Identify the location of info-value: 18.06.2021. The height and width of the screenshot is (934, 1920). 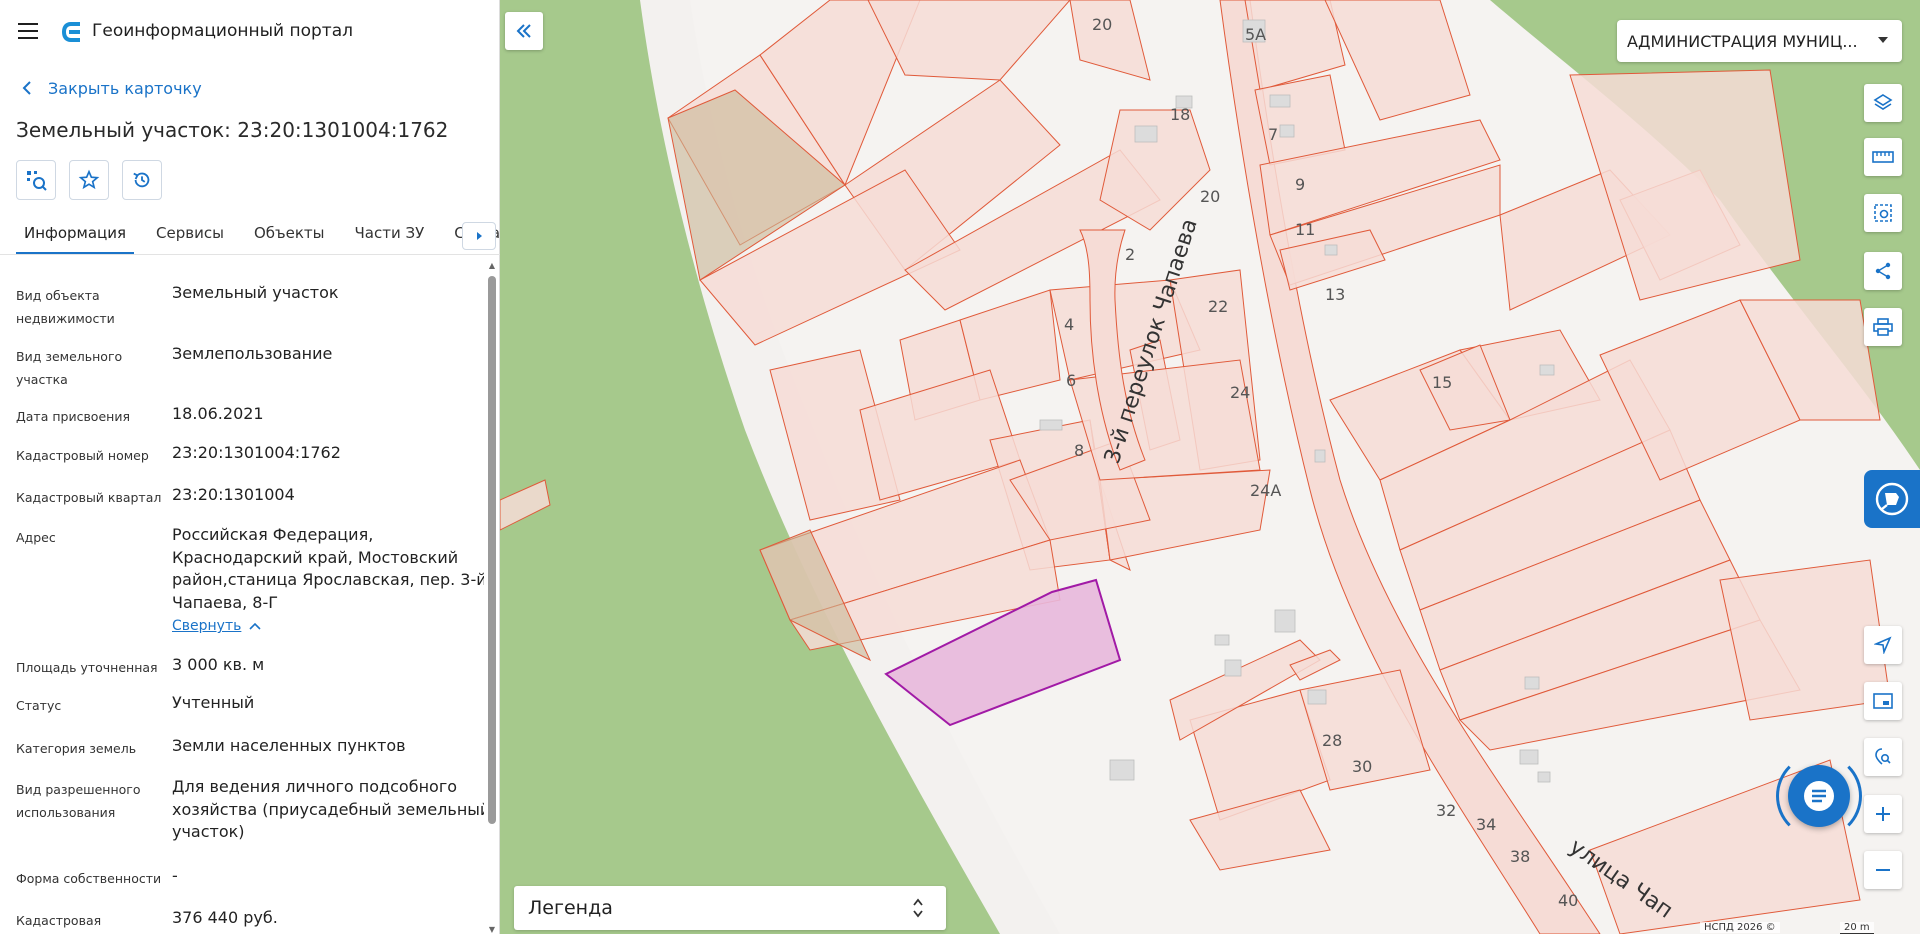
(218, 413).